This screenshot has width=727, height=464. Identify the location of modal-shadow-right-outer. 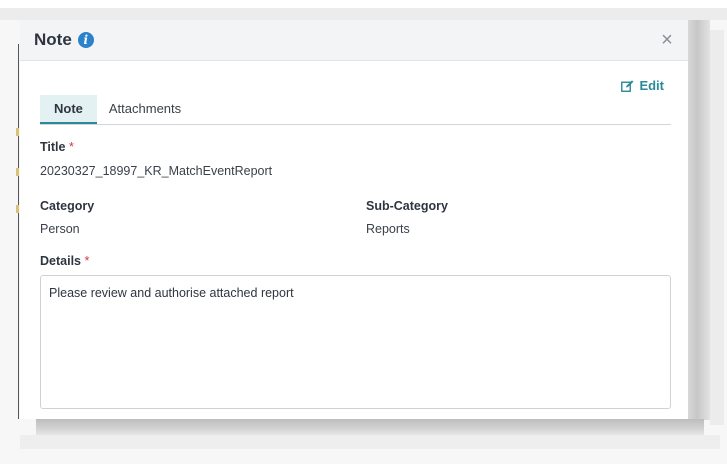
(717, 227).